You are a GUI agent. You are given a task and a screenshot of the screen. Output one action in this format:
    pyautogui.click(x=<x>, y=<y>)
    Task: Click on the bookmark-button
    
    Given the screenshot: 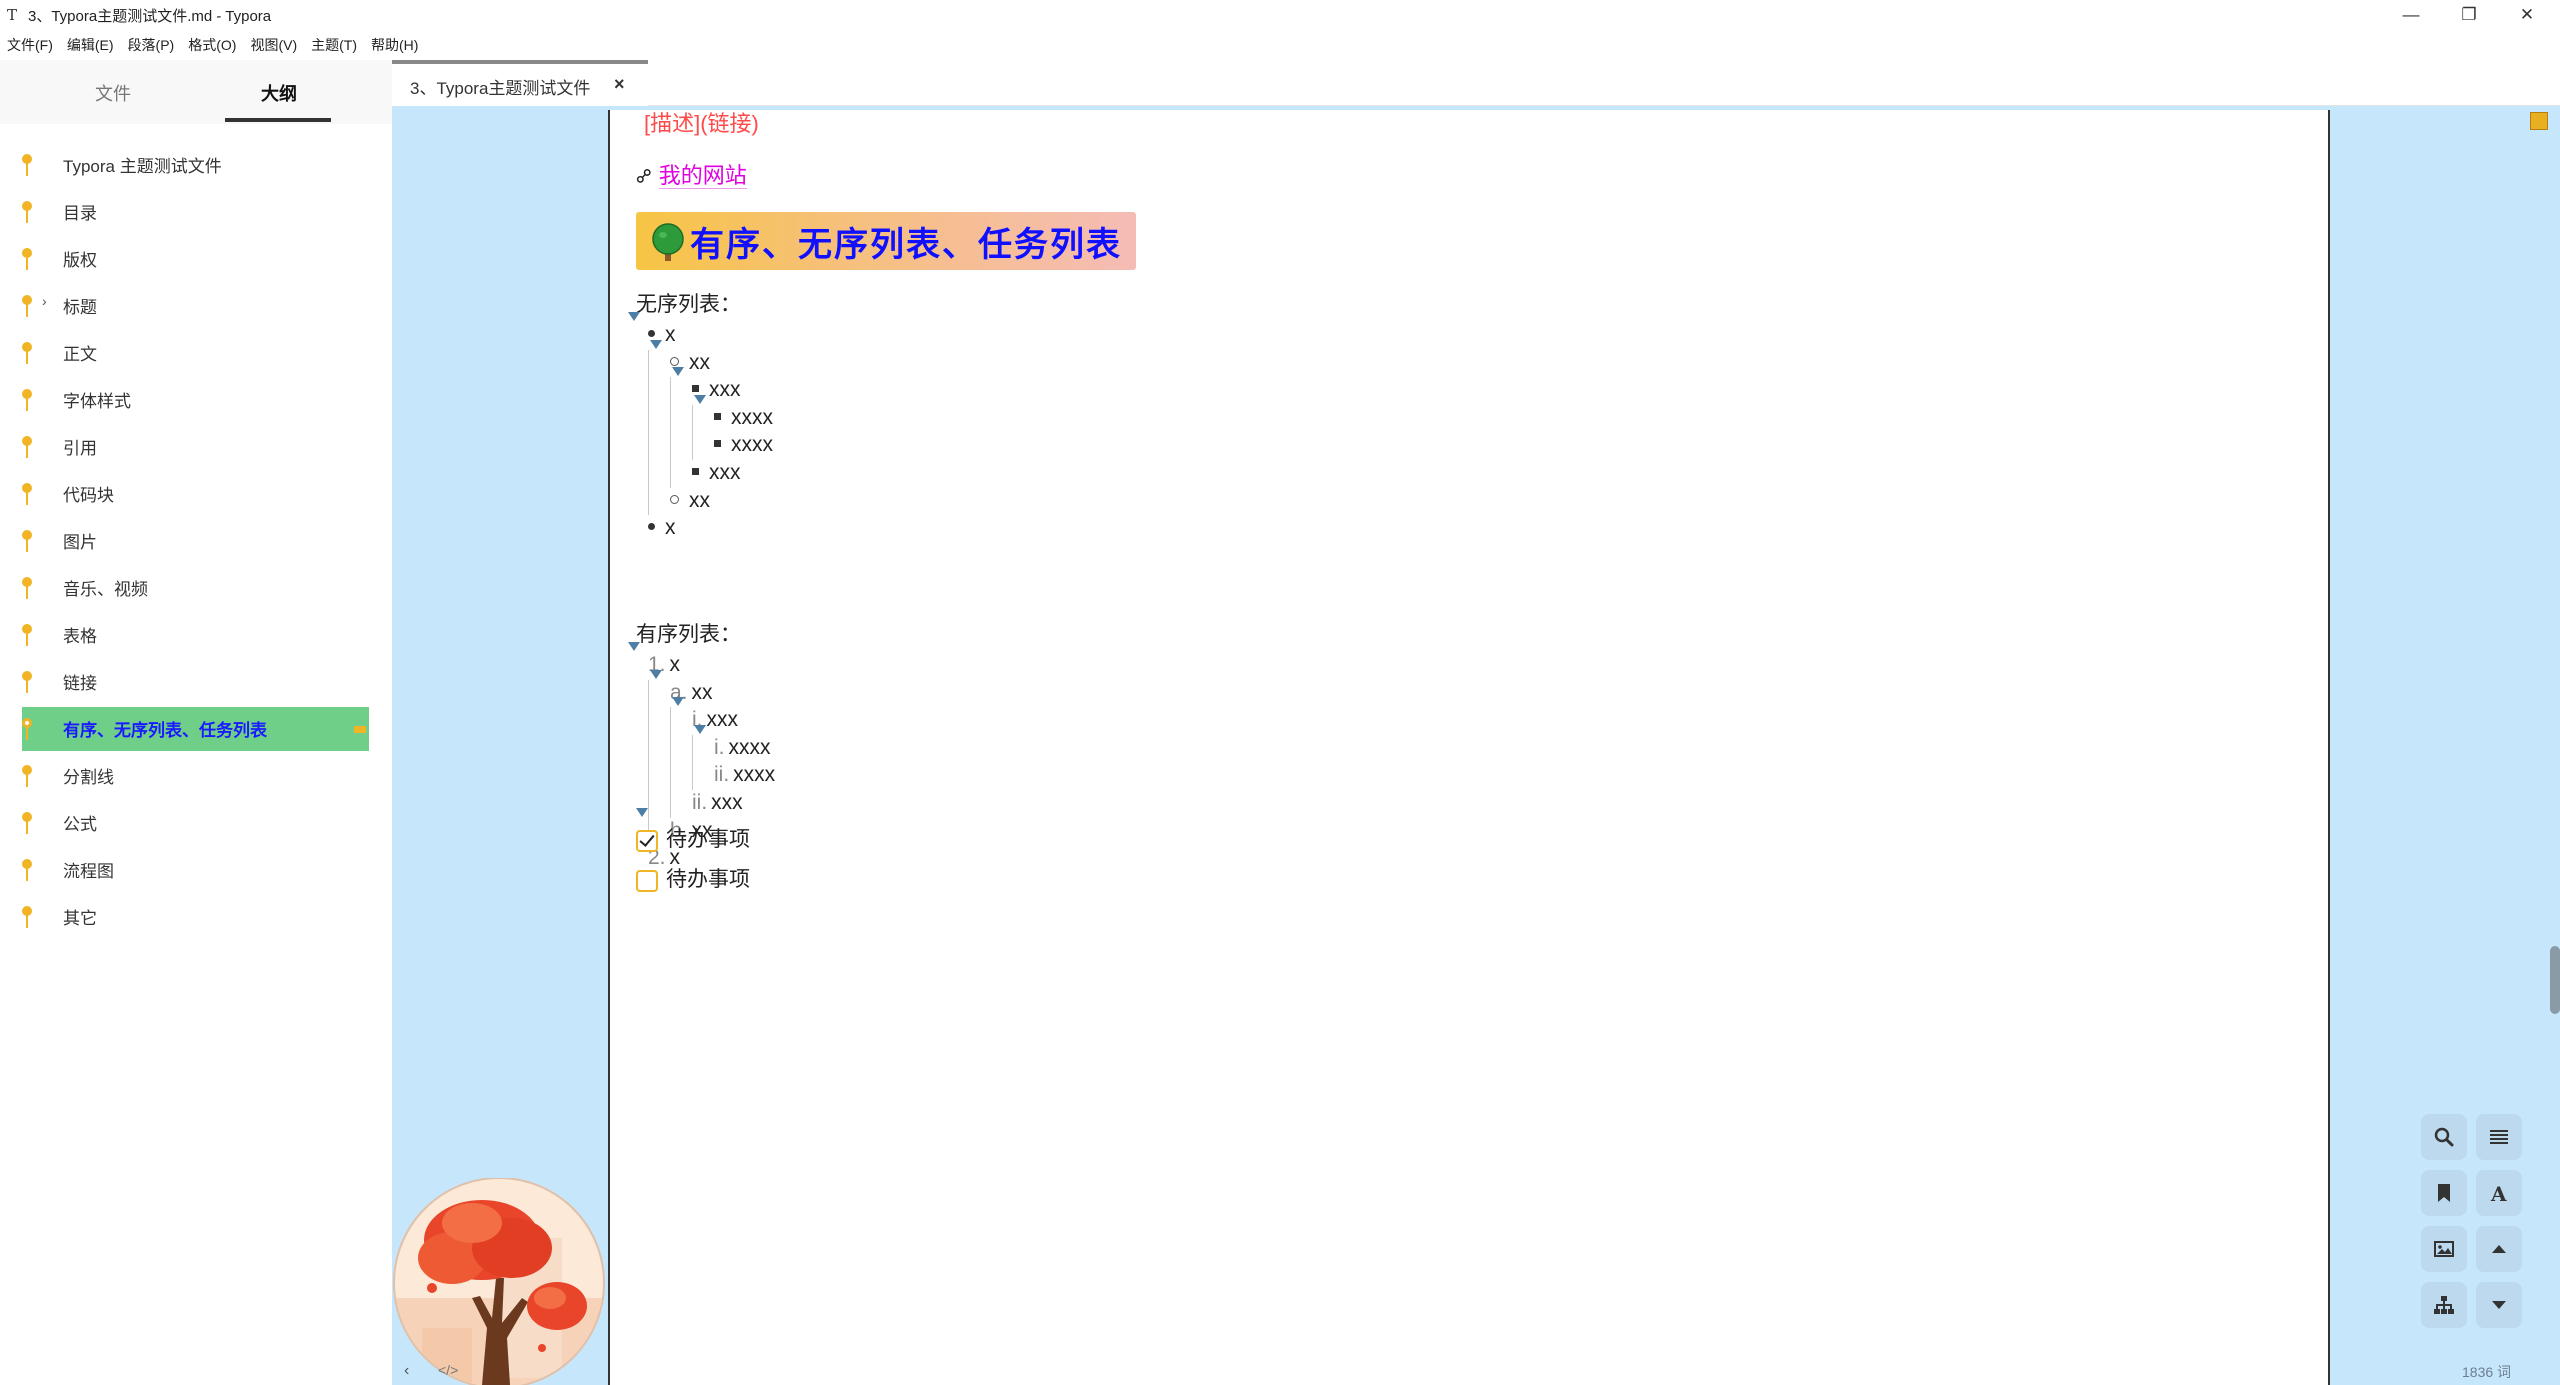 What is the action you would take?
    pyautogui.click(x=2444, y=1193)
    